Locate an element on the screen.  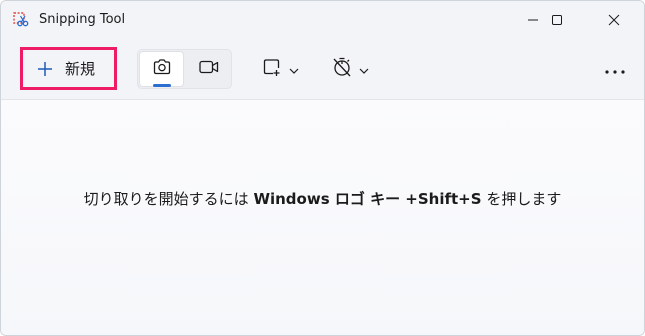
hint-prefix: 切り取りを開始するには is located at coordinates (168, 199).